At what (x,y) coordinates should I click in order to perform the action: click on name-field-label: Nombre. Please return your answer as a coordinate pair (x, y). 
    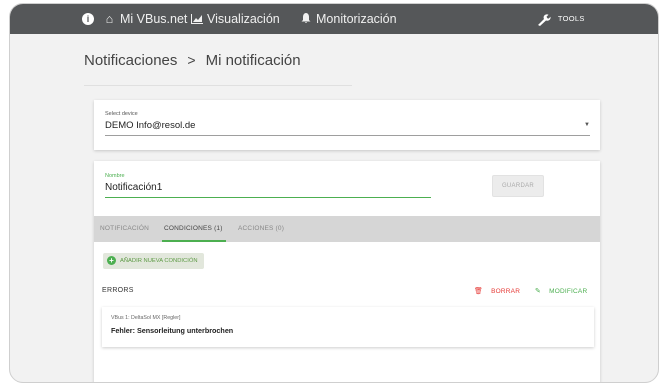
    Looking at the image, I should click on (115, 176).